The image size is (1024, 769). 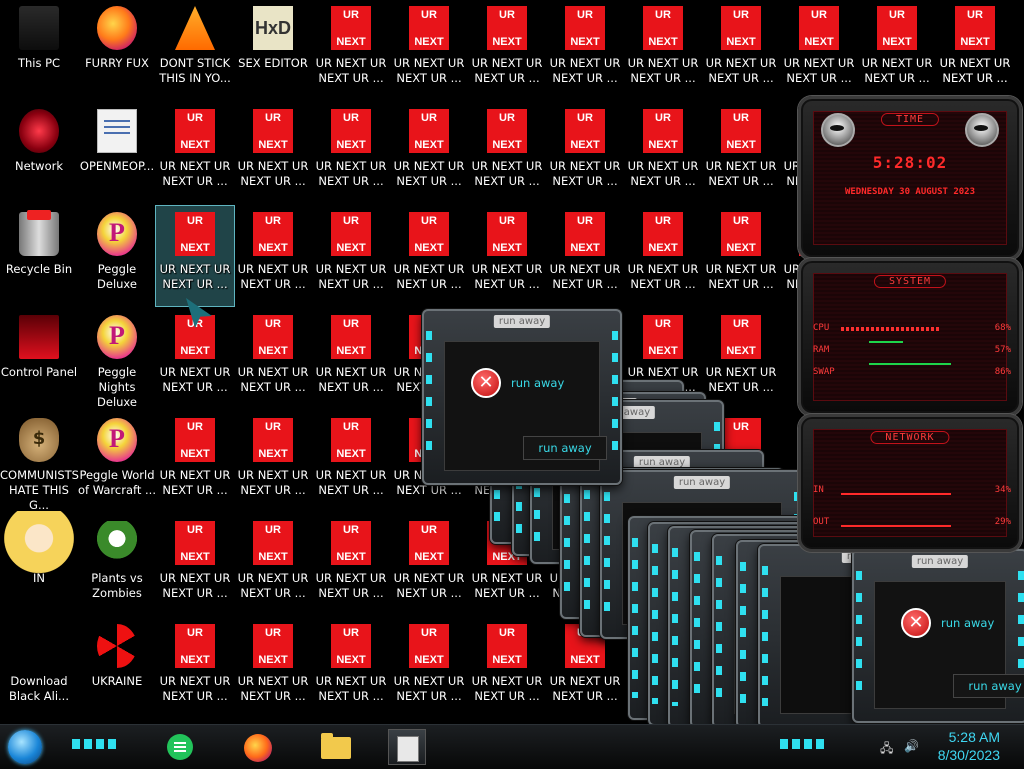 What do you see at coordinates (179, 747) in the screenshot?
I see `taskbar-chat-app-button` at bounding box center [179, 747].